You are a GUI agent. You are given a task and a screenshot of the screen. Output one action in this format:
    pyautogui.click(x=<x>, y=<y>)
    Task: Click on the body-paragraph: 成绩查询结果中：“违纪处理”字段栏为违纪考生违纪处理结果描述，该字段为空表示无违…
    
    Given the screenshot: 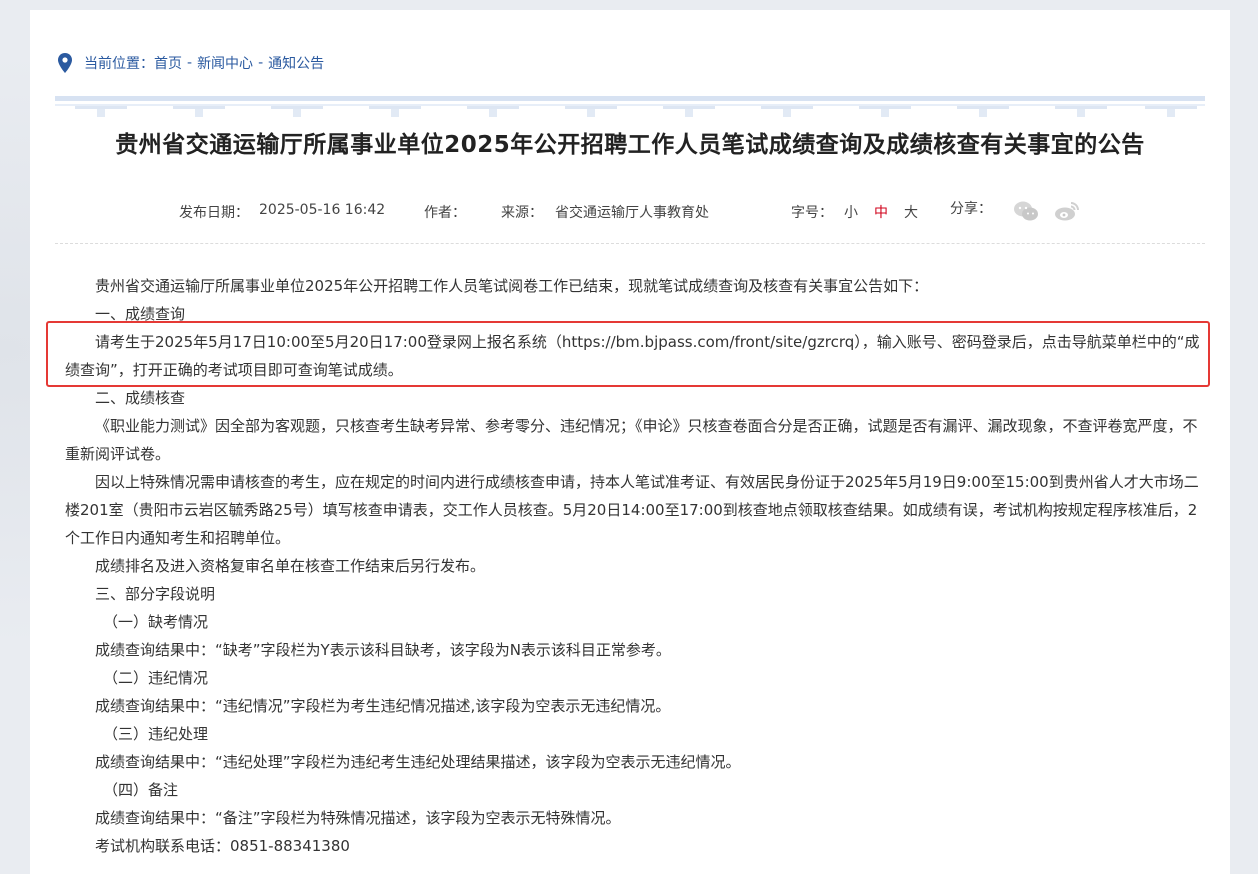 What is the action you would take?
    pyautogui.click(x=418, y=762)
    